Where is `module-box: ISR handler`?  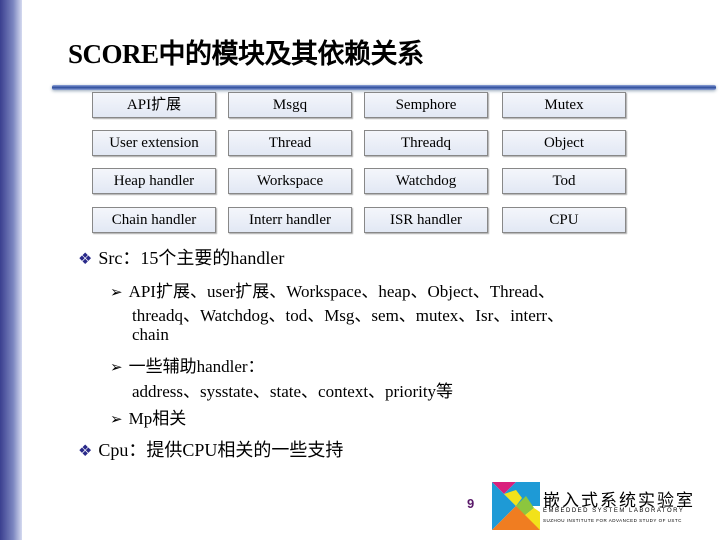
module-box: ISR handler is located at coordinates (426, 220).